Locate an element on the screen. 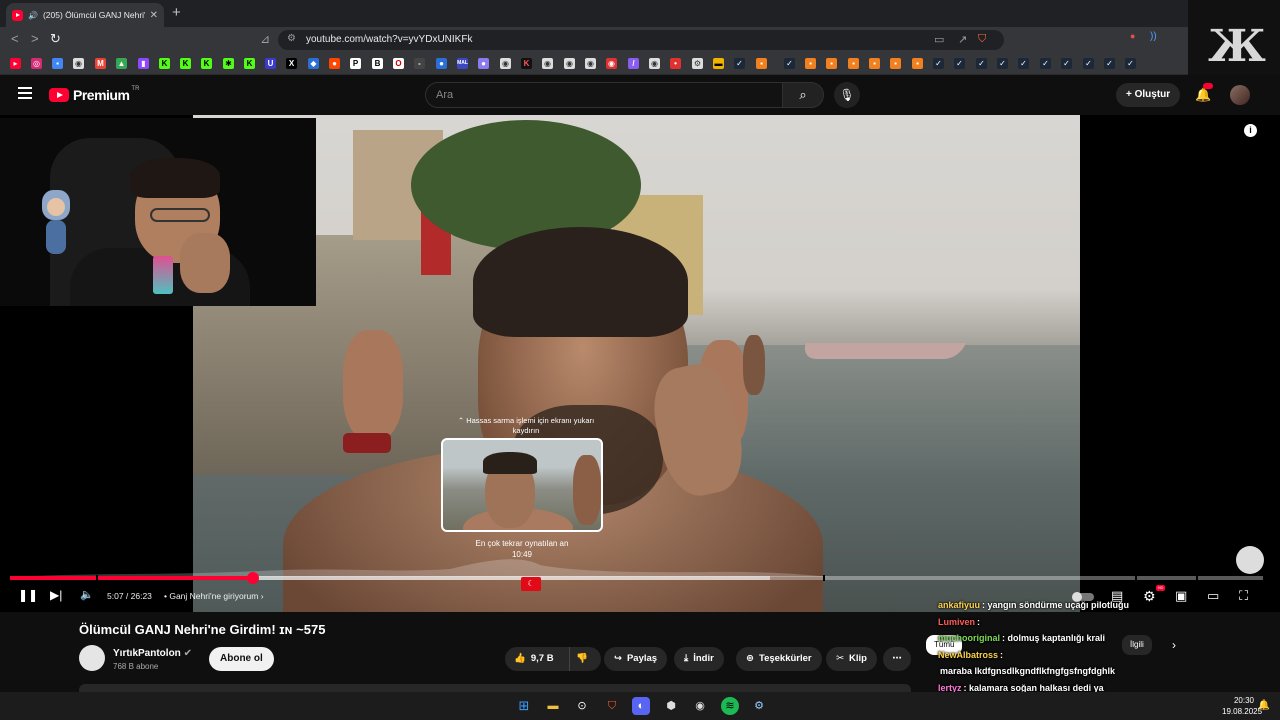 This screenshot has width=1280, height=720. bookmark-globe-3-icon: ◉ is located at coordinates (547, 63).